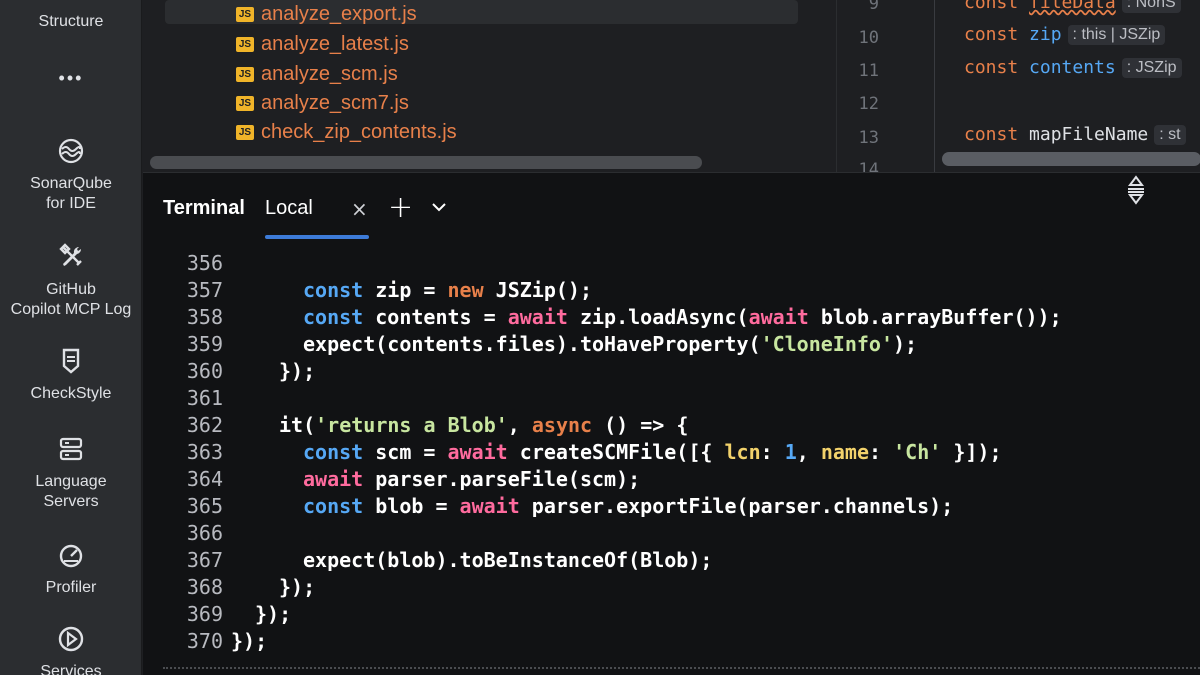 This screenshot has width=1200, height=675. Describe the element at coordinates (868, 104) in the screenshot. I see `line-number: 12` at that location.